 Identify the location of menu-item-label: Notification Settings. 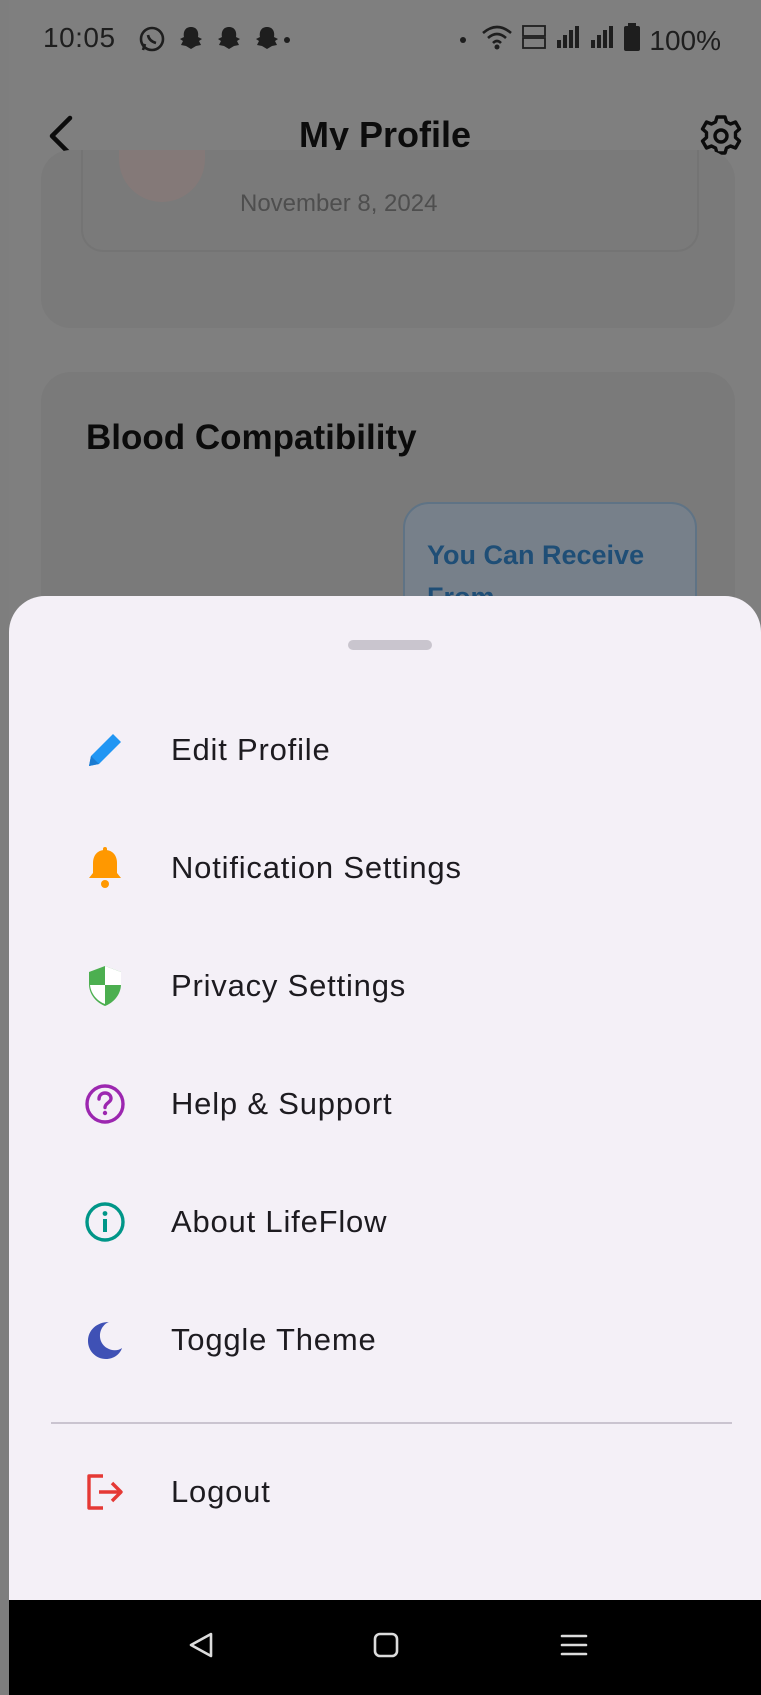
(316, 867).